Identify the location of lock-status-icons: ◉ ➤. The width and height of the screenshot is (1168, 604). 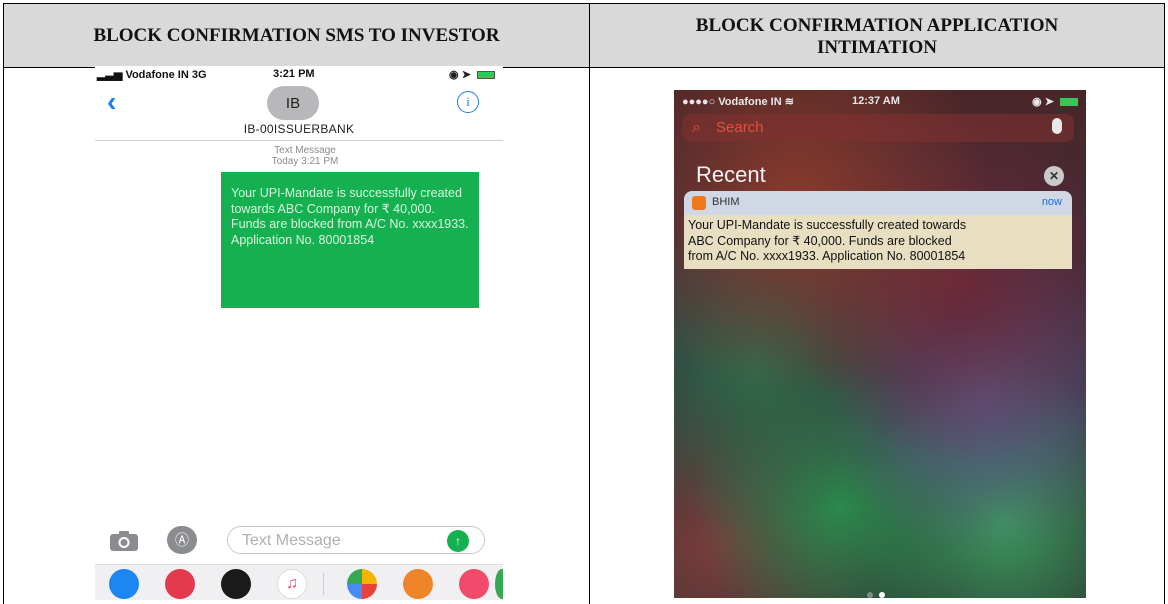
(1055, 101).